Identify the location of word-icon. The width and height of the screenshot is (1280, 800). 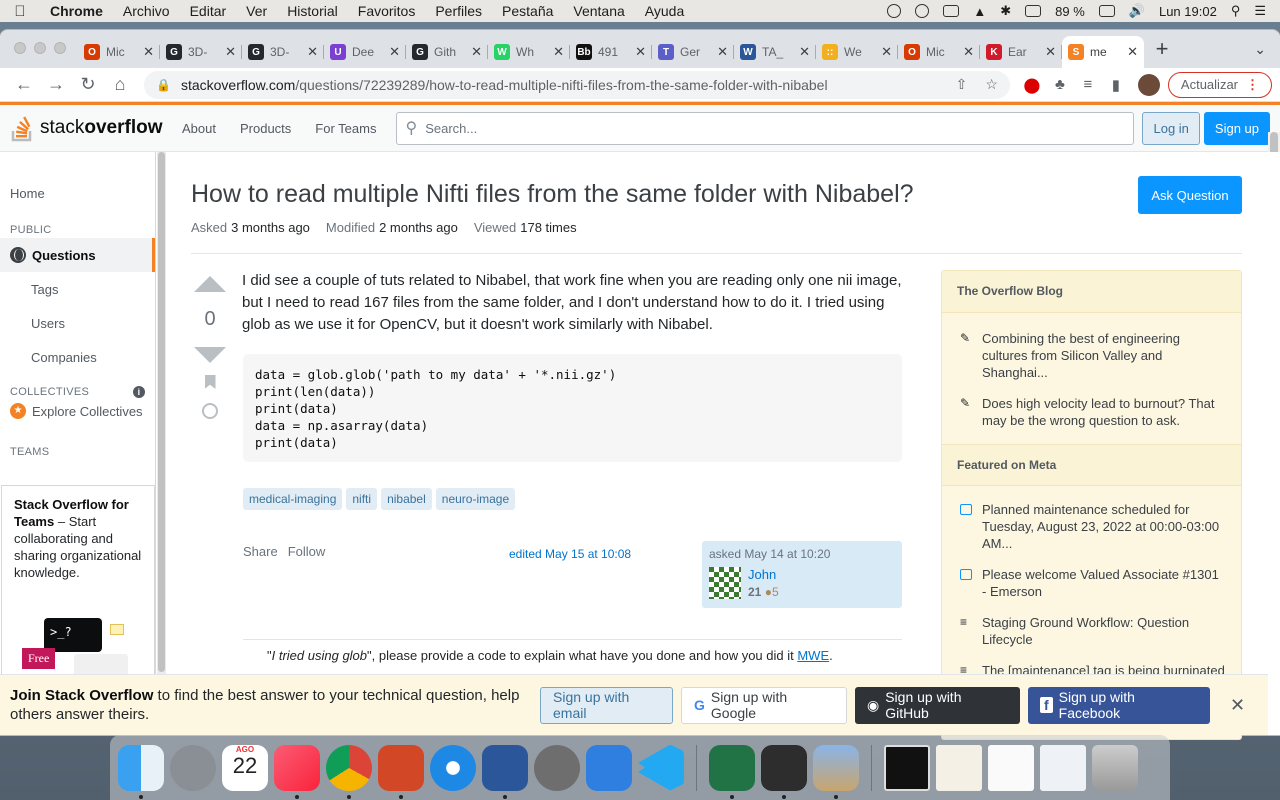
(505, 771).